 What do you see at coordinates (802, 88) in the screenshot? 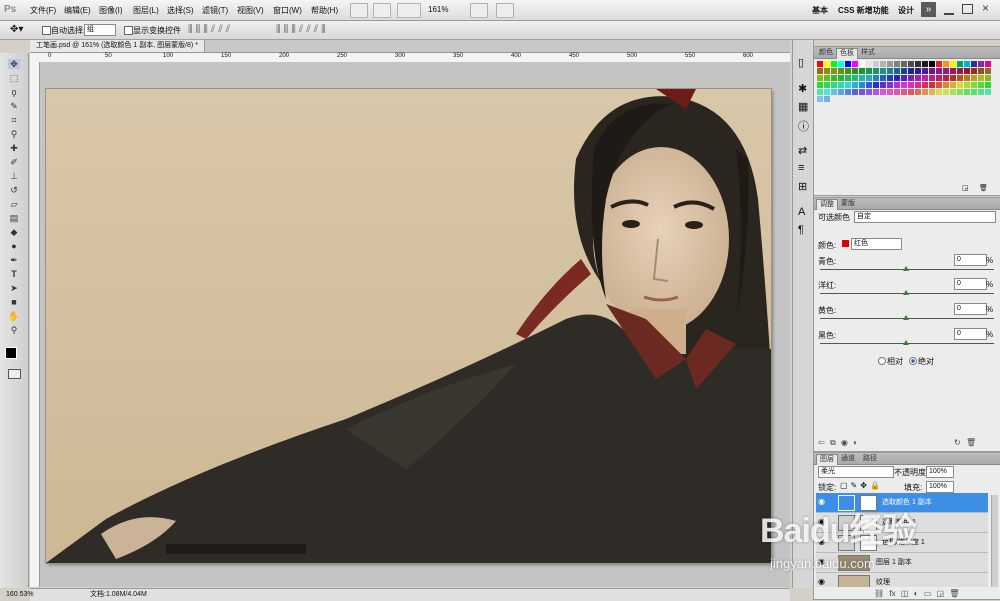
I see `brush-presets-icon: ✱` at bounding box center [802, 88].